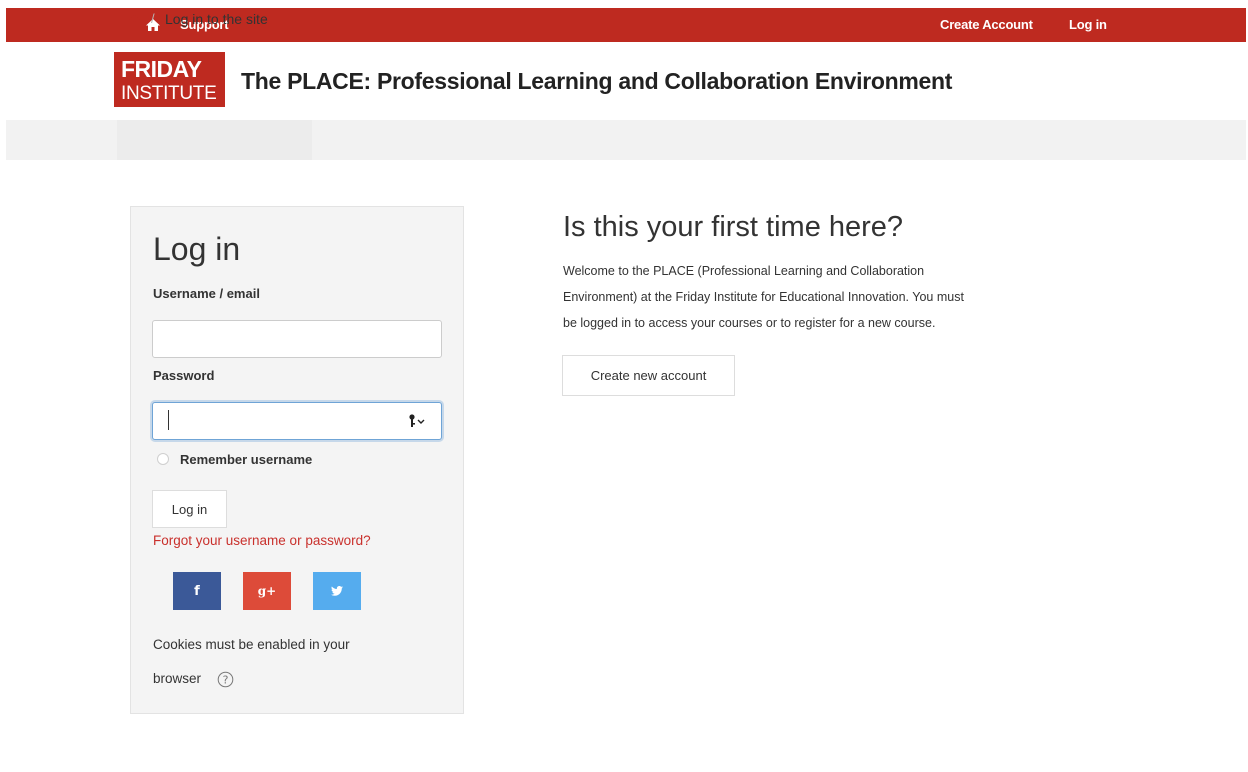 This screenshot has height=772, width=1248. I want to click on breadcrumb-highlight, so click(214, 140).